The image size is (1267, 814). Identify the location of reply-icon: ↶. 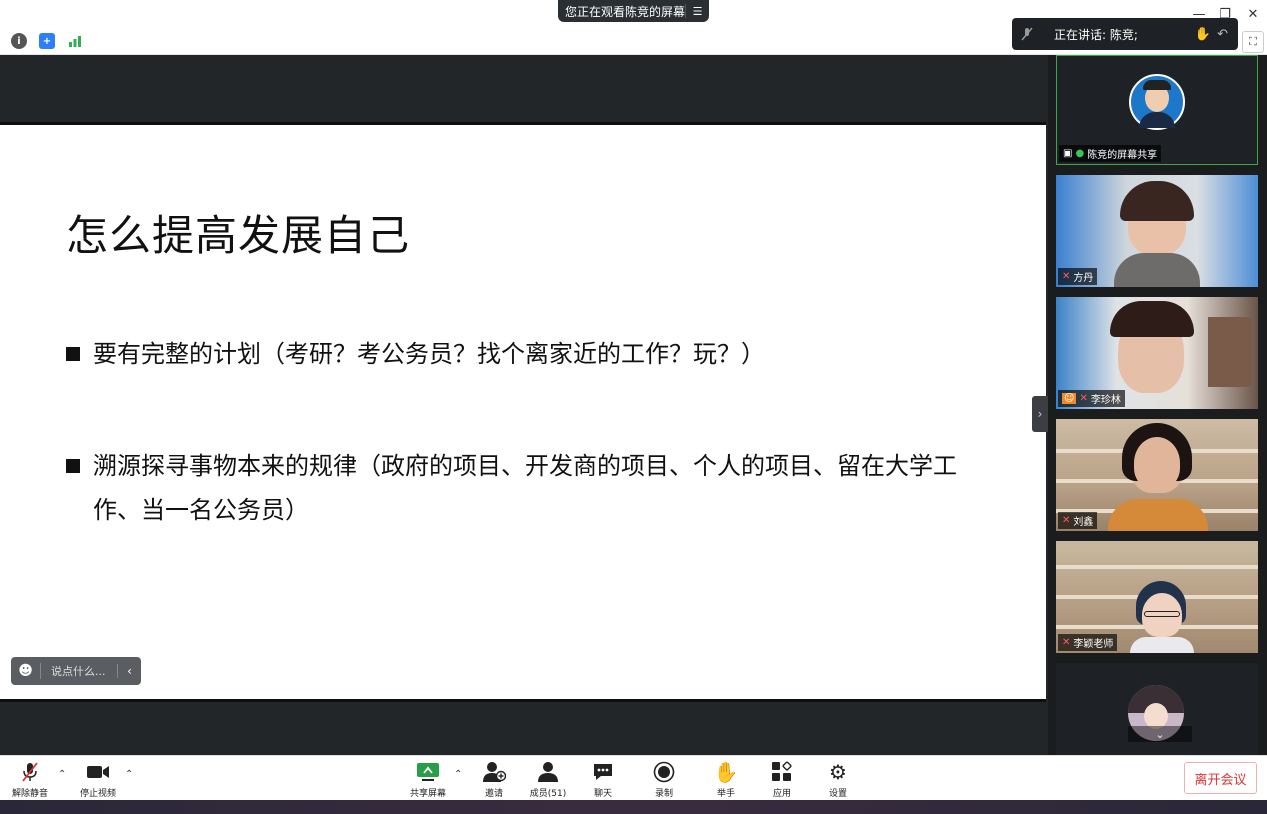
(1222, 34).